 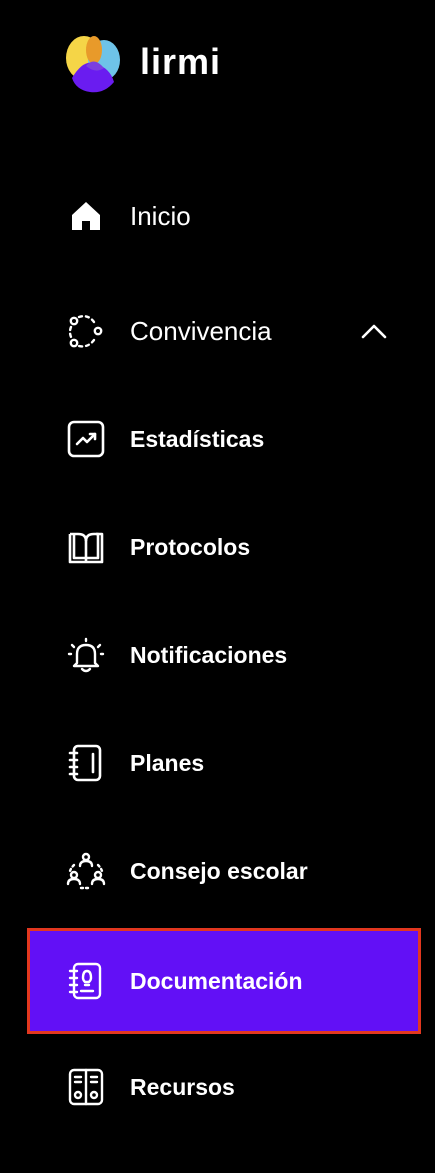 I want to click on nav-item-estadisticas: Estadísticas, so click(x=224, y=439).